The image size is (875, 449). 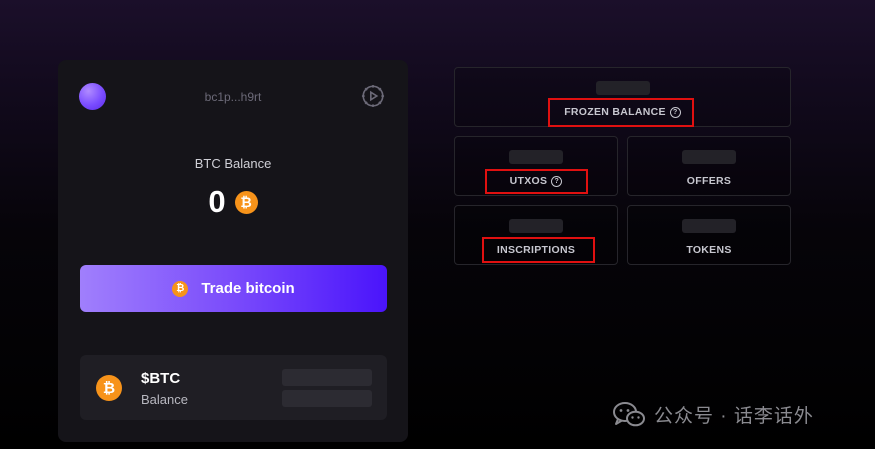 I want to click on offers-label: OFFERS, so click(x=709, y=181).